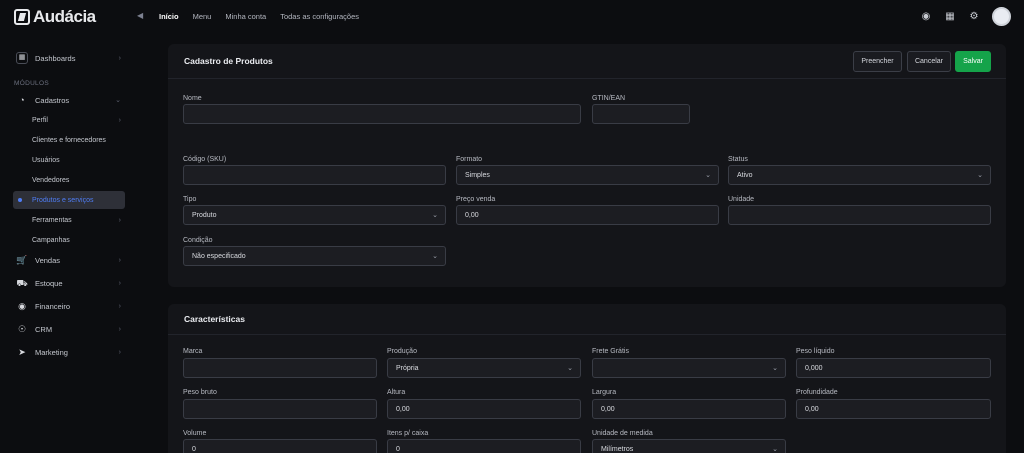  I want to click on sidebar-subitem-label: Clientes e fornecedores, so click(69, 140).